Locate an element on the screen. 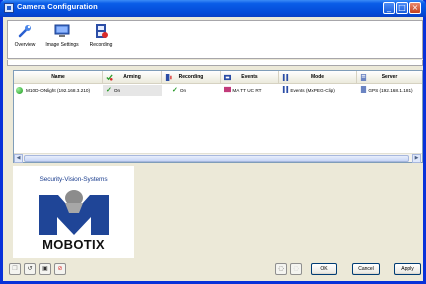 The image size is (426, 284). close-button: × is located at coordinates (415, 8).